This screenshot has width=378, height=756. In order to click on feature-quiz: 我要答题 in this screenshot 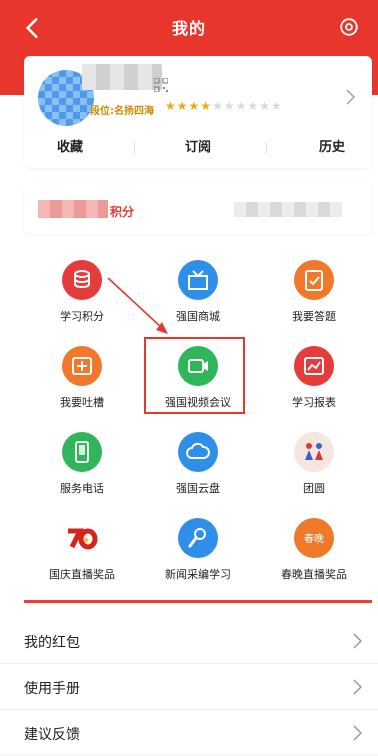, I will do `click(314, 287)`.